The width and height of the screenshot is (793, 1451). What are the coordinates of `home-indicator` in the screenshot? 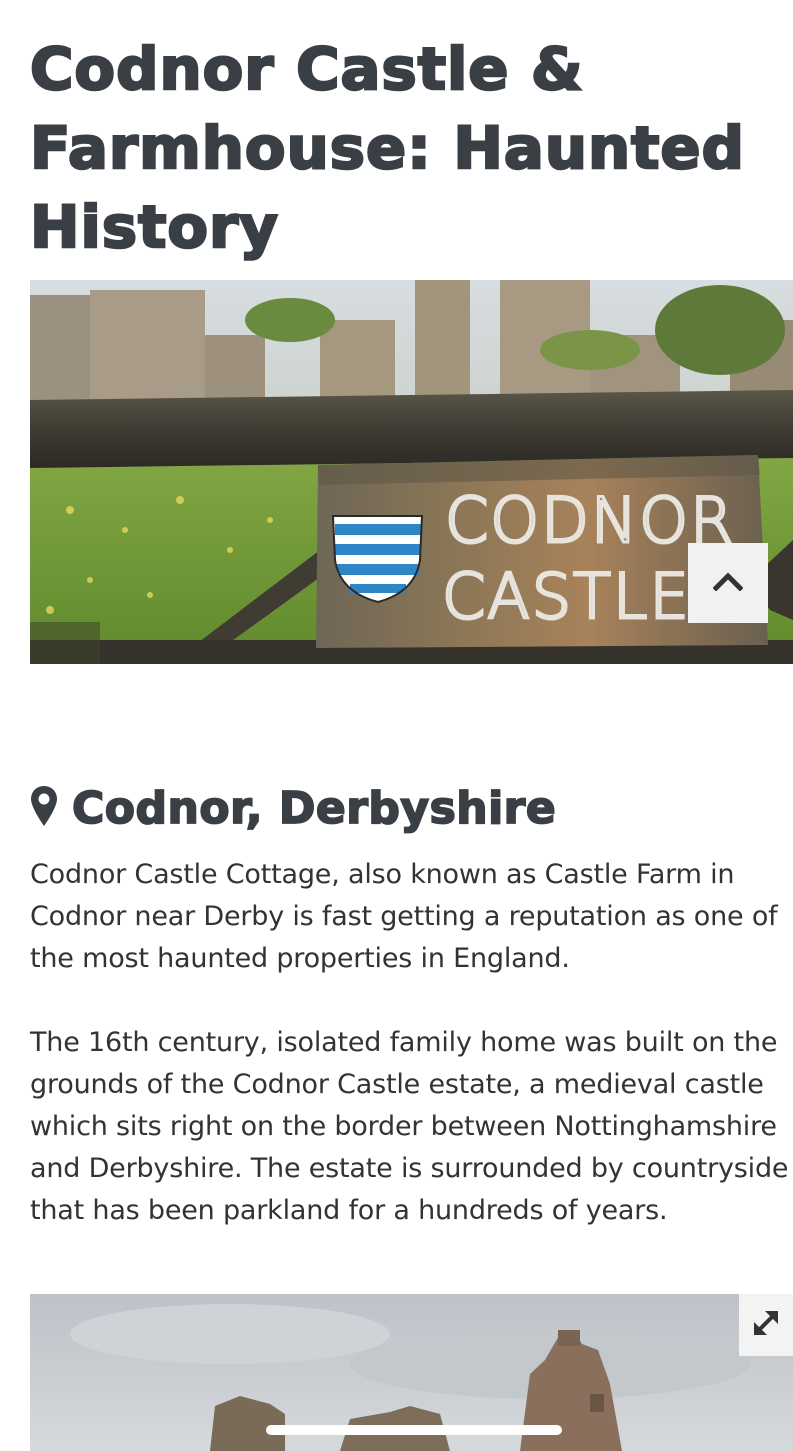 It's located at (414, 1430).